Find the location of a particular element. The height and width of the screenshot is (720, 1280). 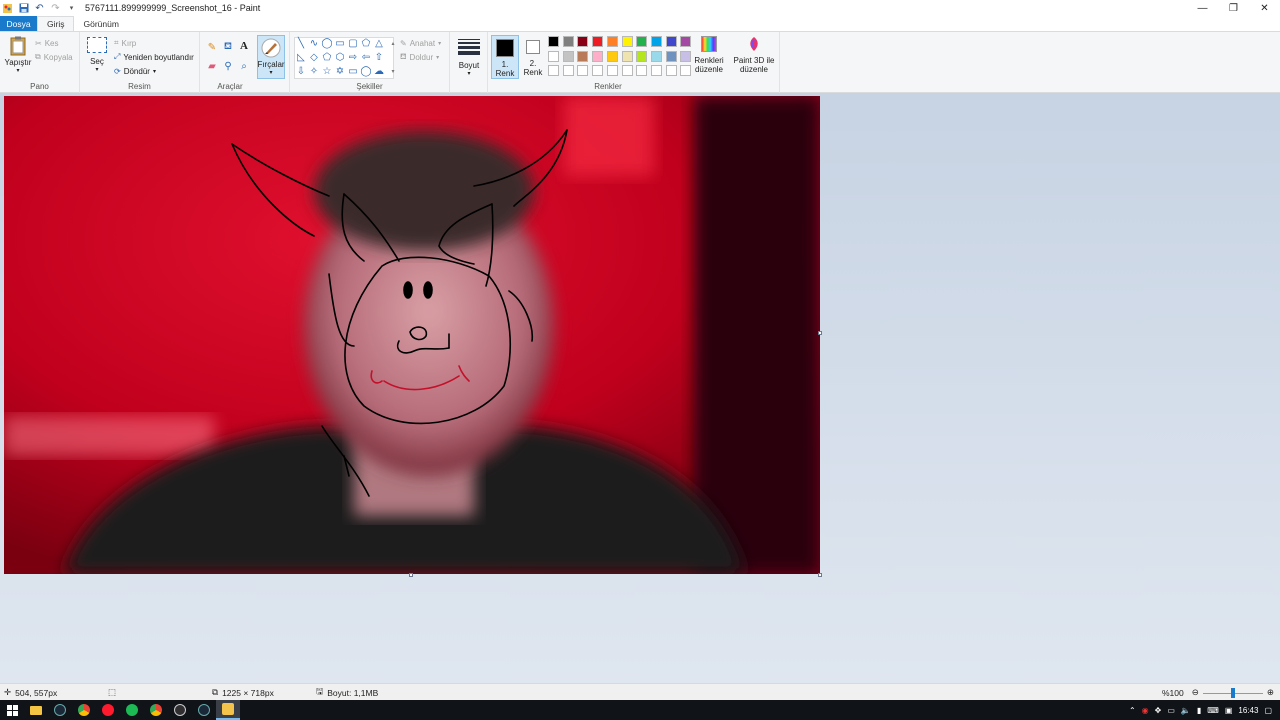

cloud-callout-shape-icon: ☁ is located at coordinates (379, 72).